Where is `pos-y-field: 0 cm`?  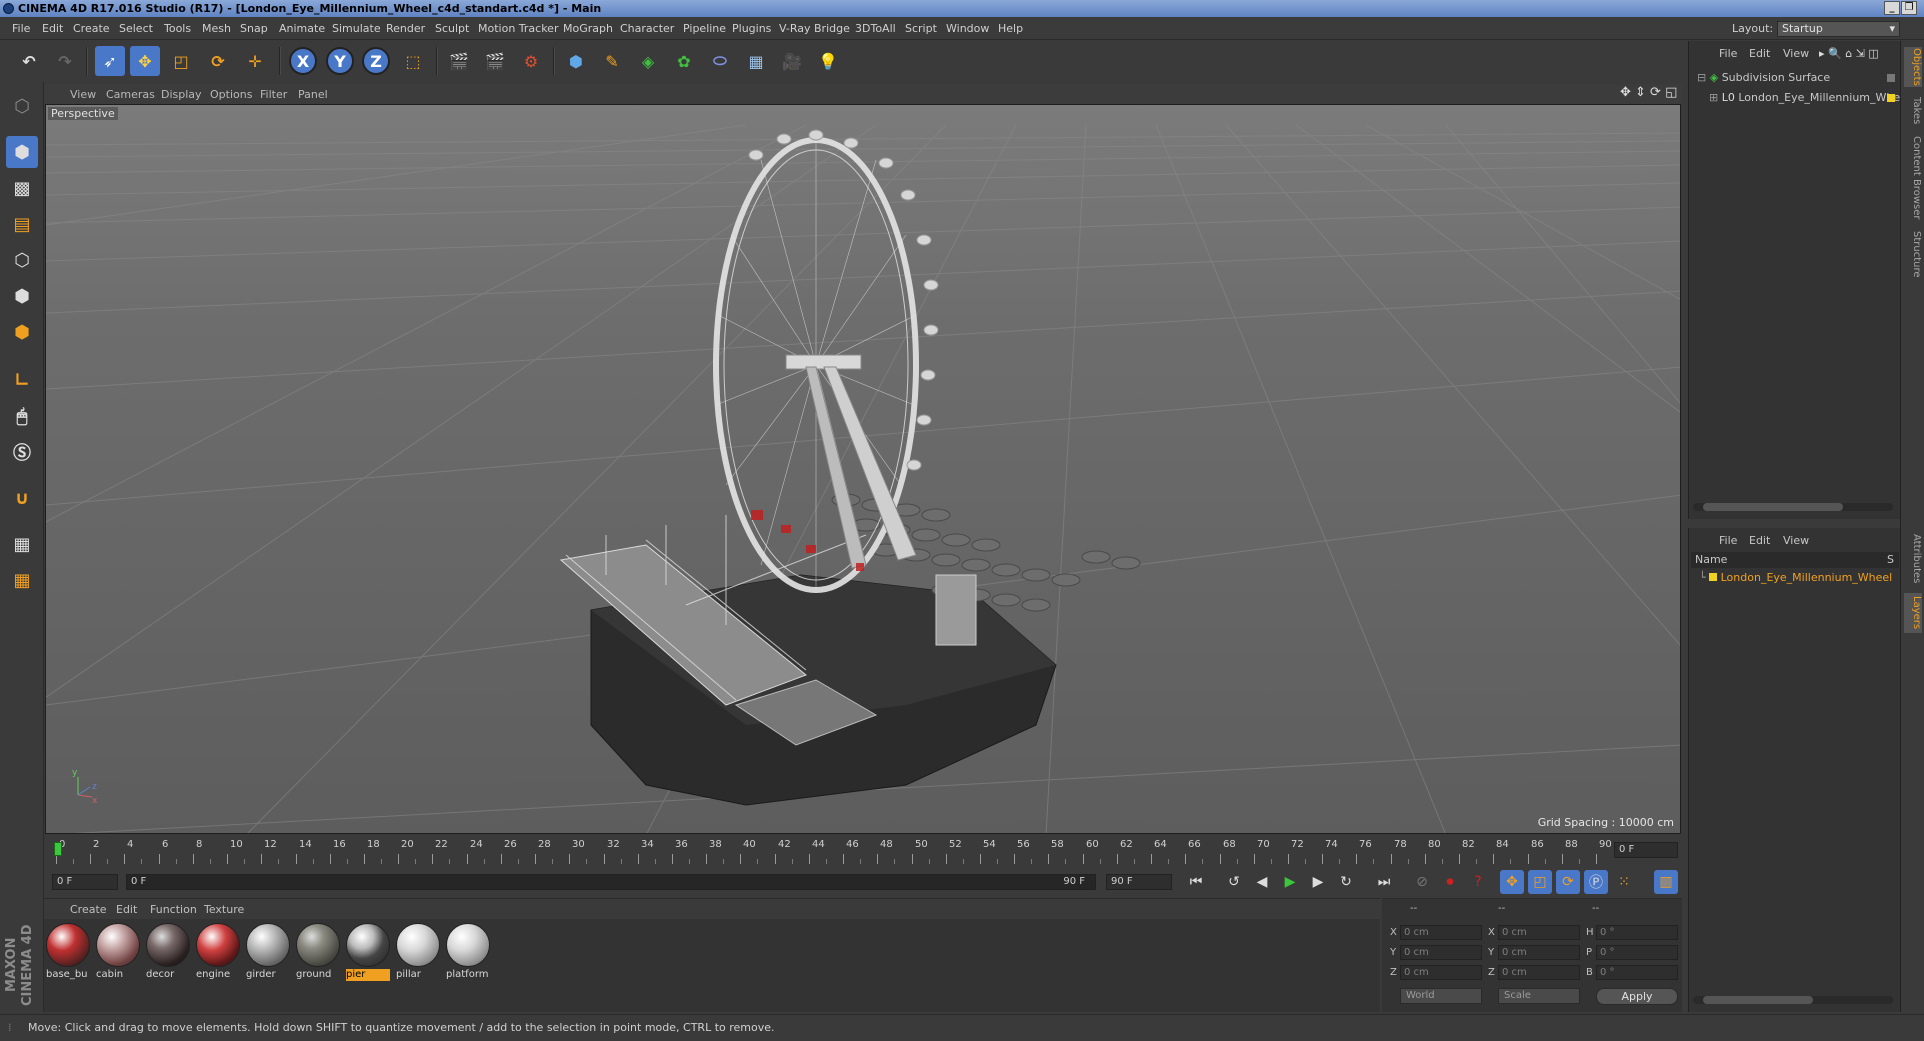
pos-y-field: 0 cm is located at coordinates (1441, 952).